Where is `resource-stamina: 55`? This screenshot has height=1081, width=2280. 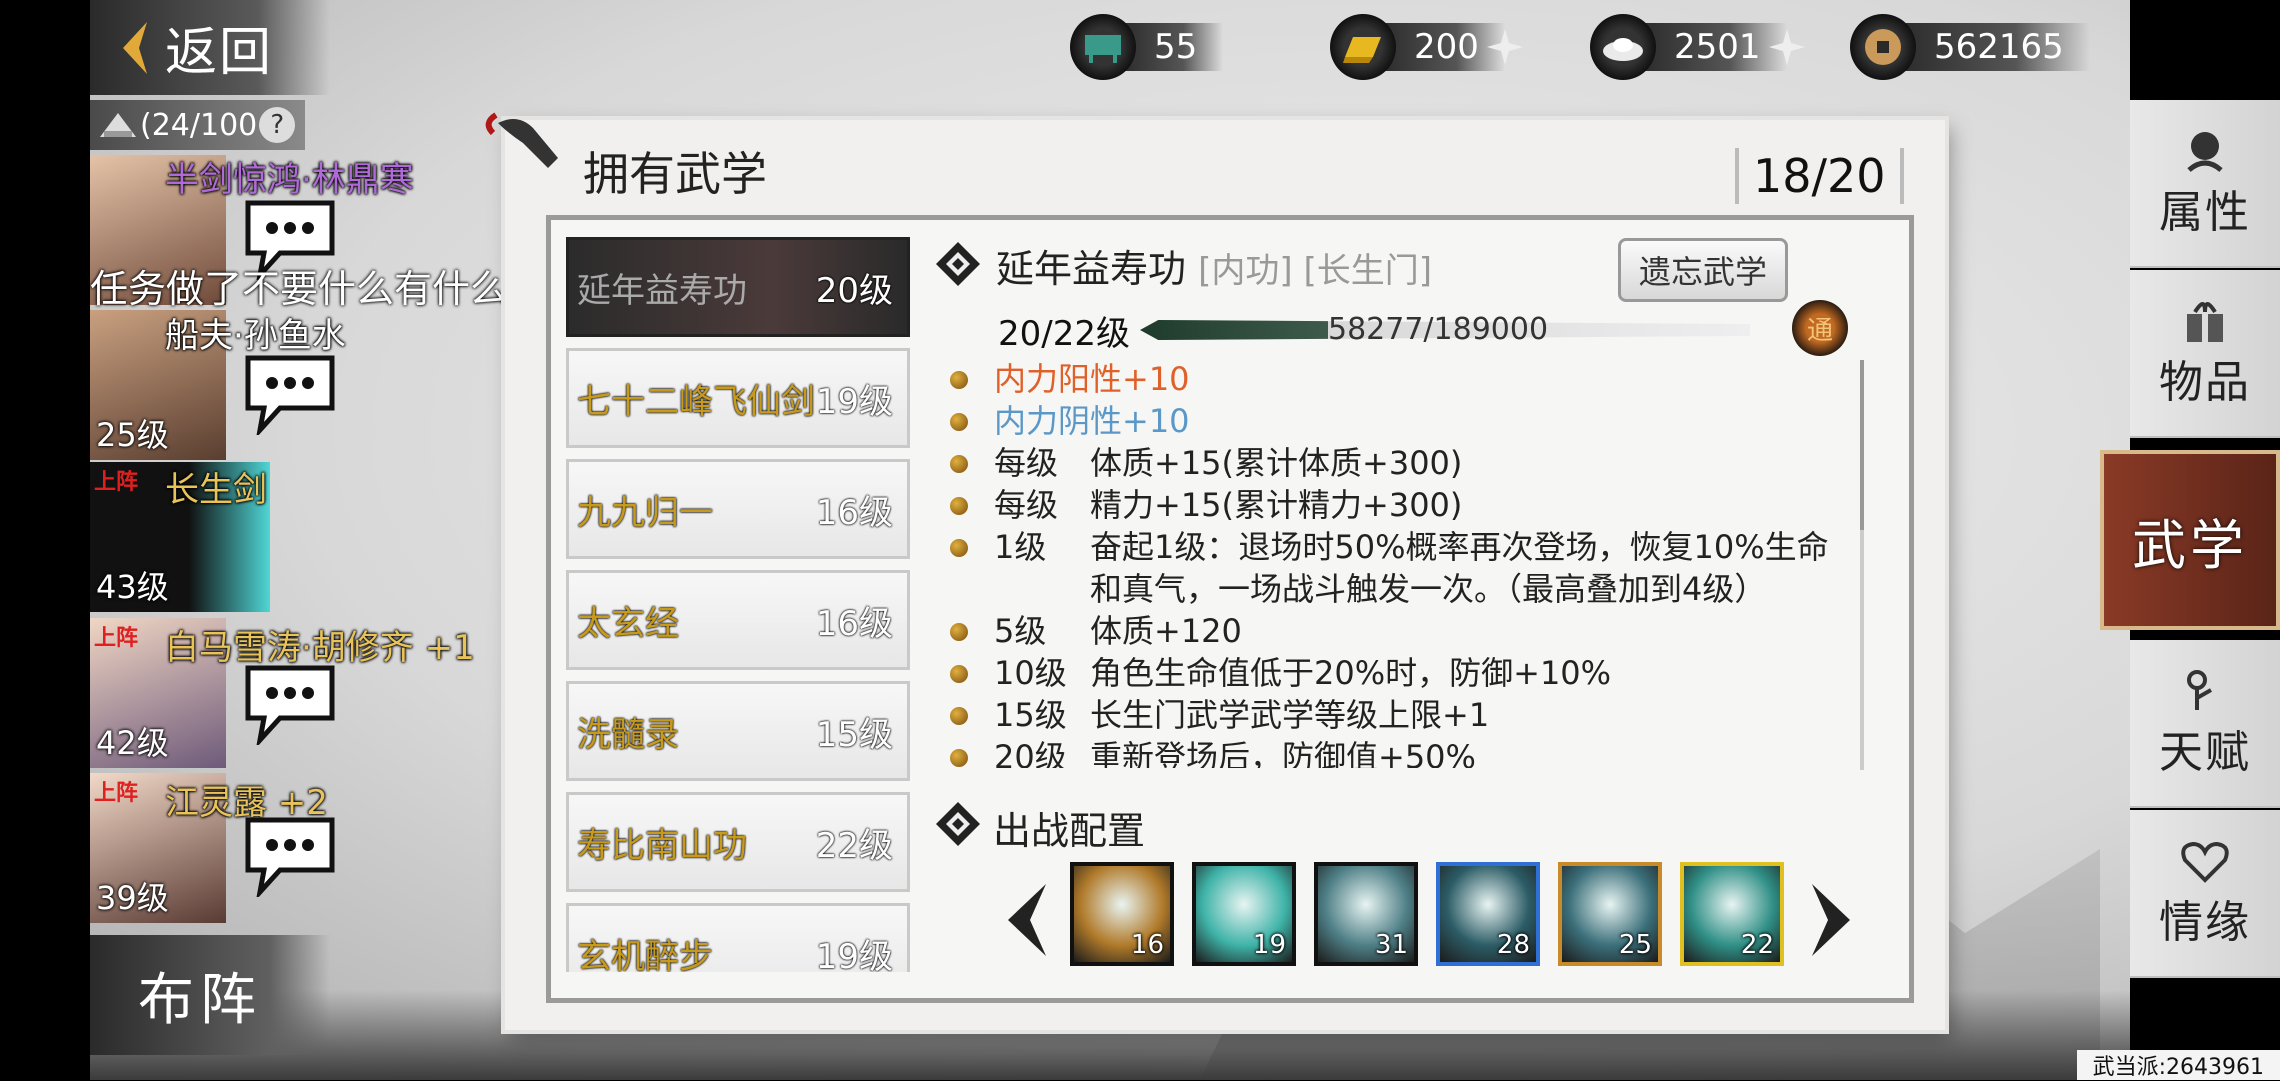 resource-stamina: 55 is located at coordinates (1147, 47).